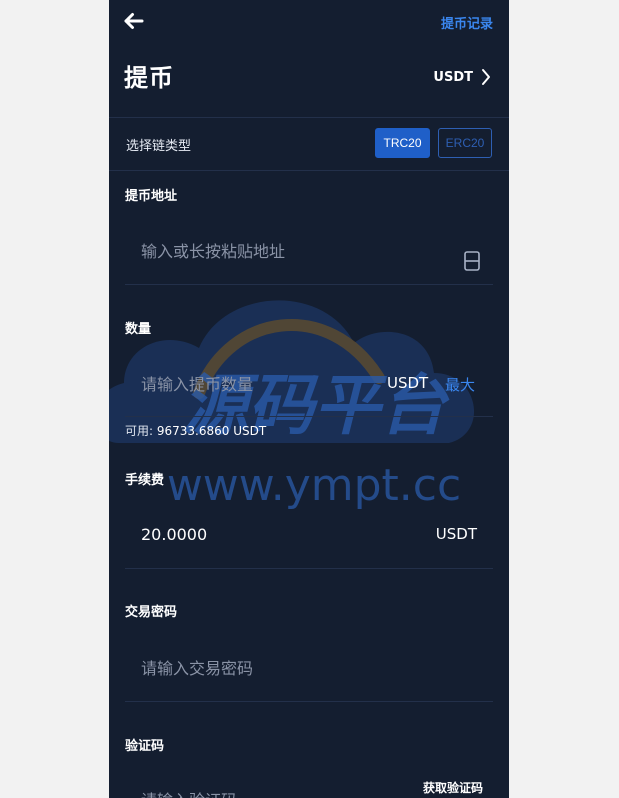 This screenshot has width=619, height=798. Describe the element at coordinates (472, 261) in the screenshot. I see `scan-icon` at that location.